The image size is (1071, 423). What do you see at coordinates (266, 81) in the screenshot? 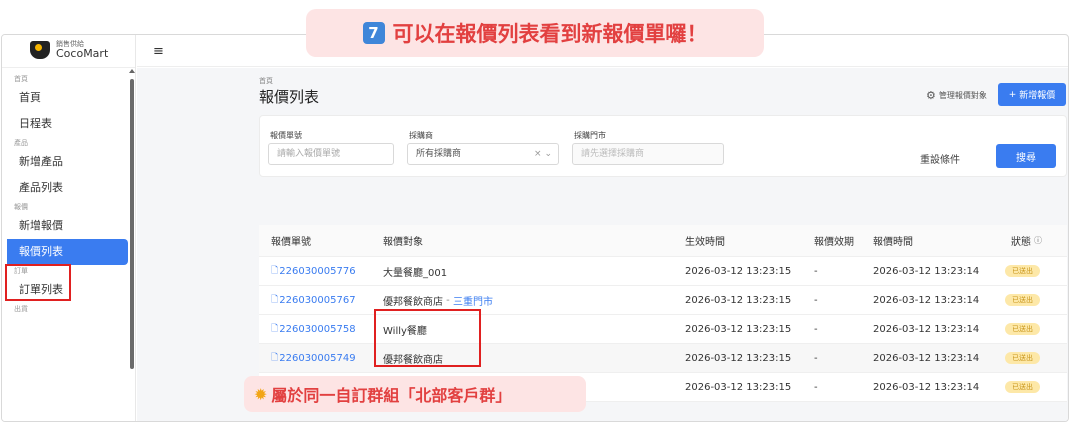
I see `breadcrumb: 首頁` at bounding box center [266, 81].